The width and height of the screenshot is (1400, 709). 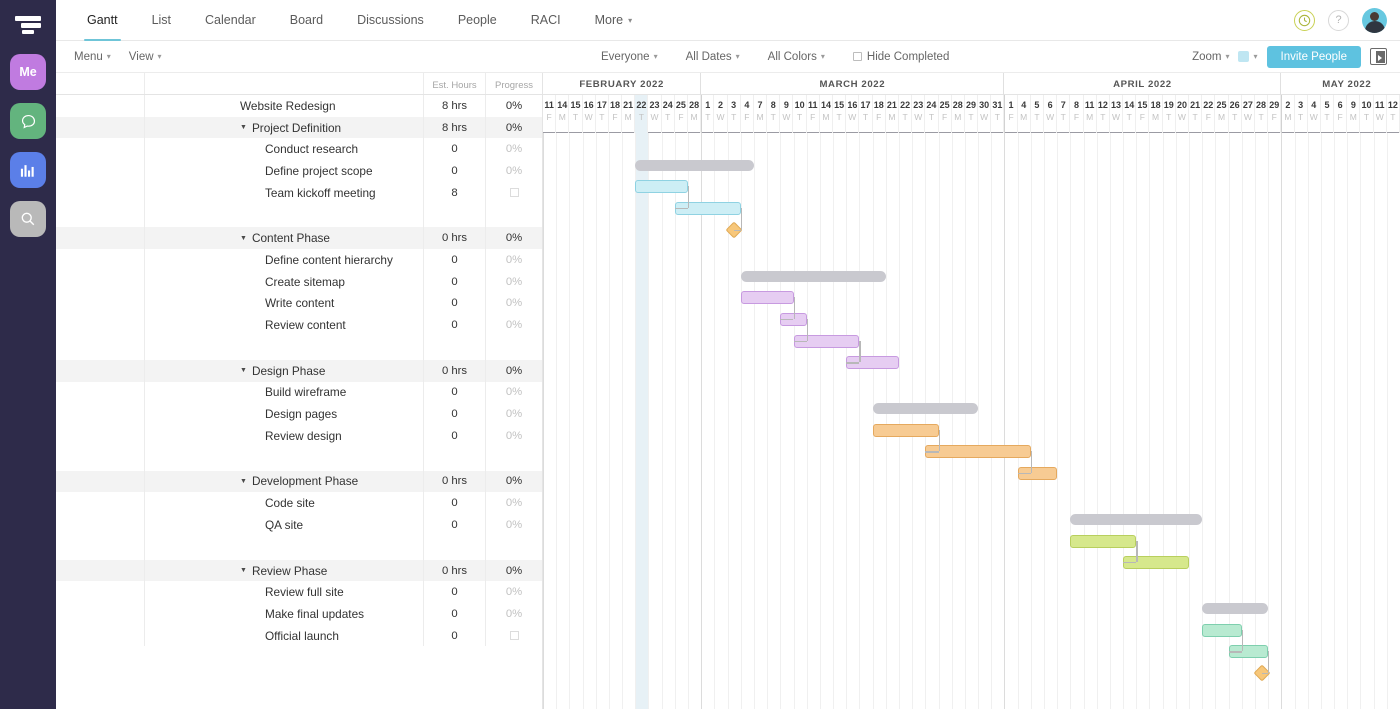 I want to click on menu-dropdown: Menu ▾, so click(x=92, y=57).